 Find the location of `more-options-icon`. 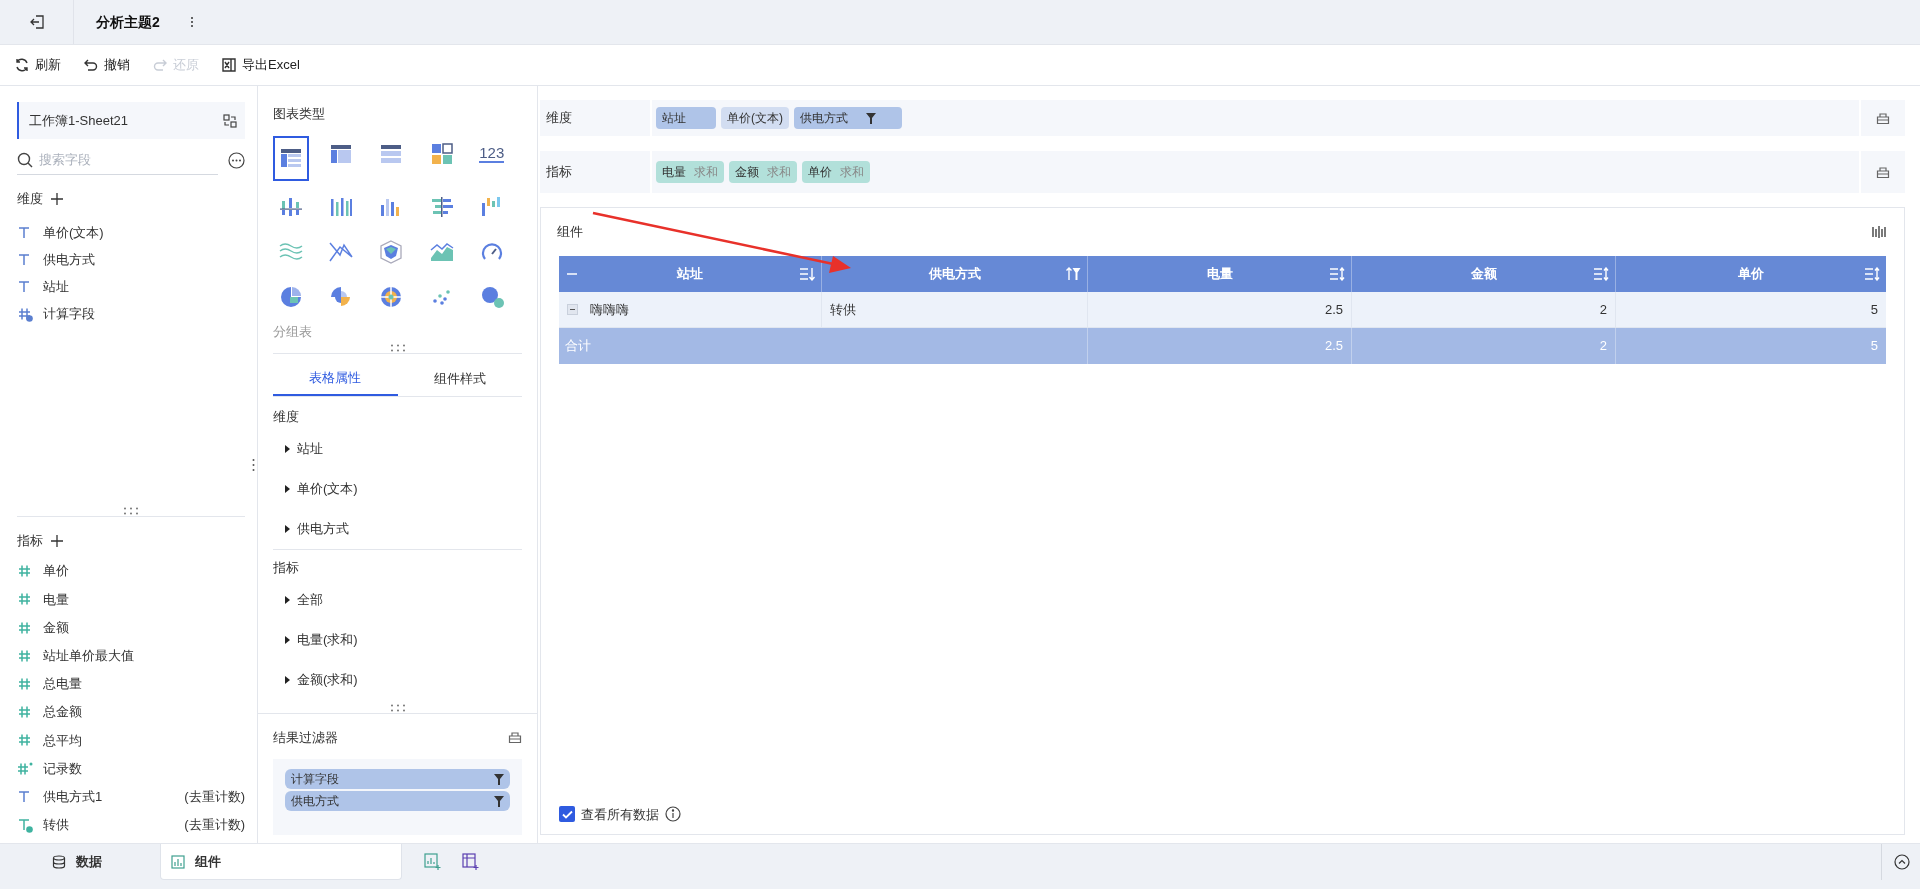

more-options-icon is located at coordinates (236, 160).